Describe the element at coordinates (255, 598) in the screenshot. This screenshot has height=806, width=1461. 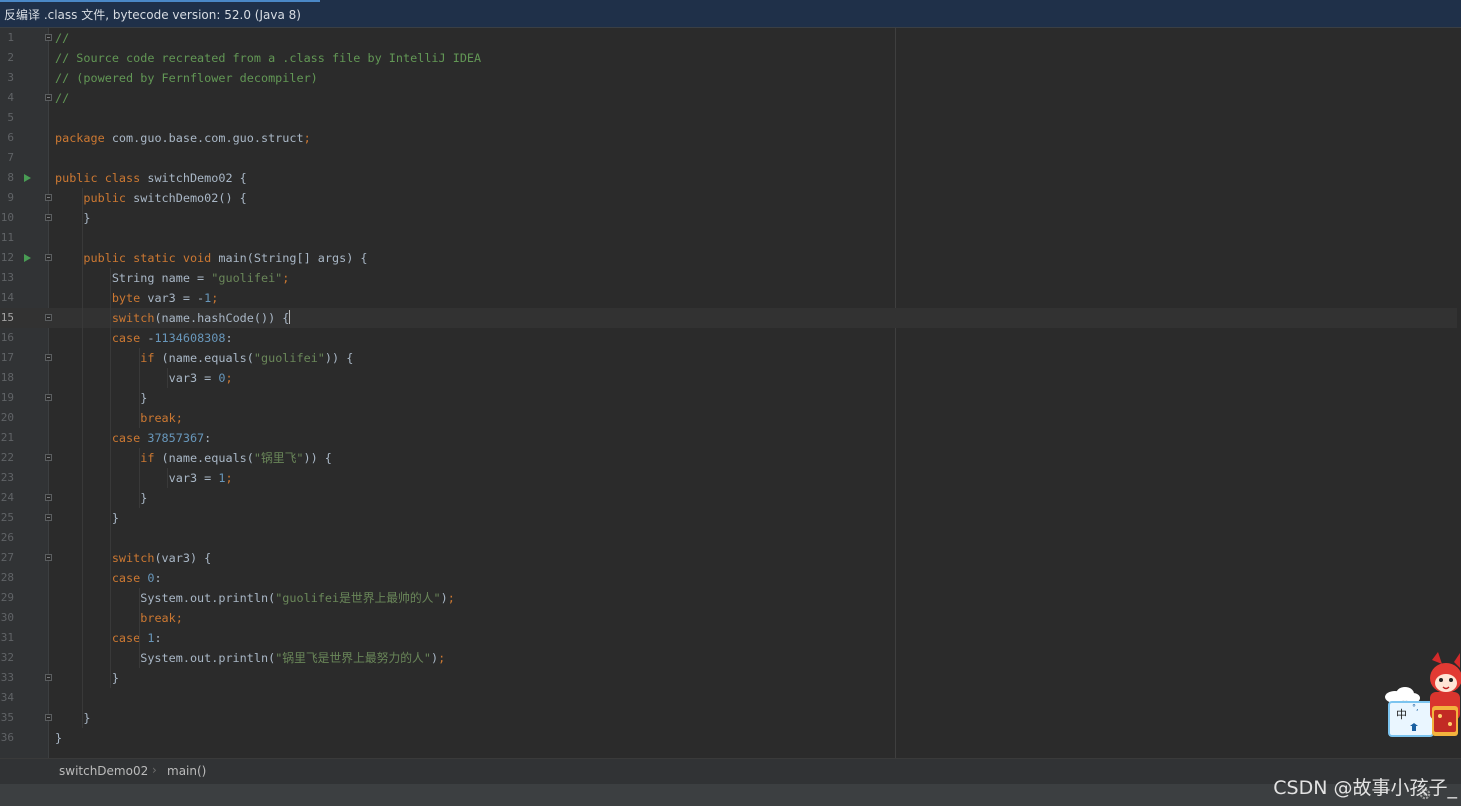
I see `code-text: System.out.println("guolifei是世界上最帅的人");` at that location.